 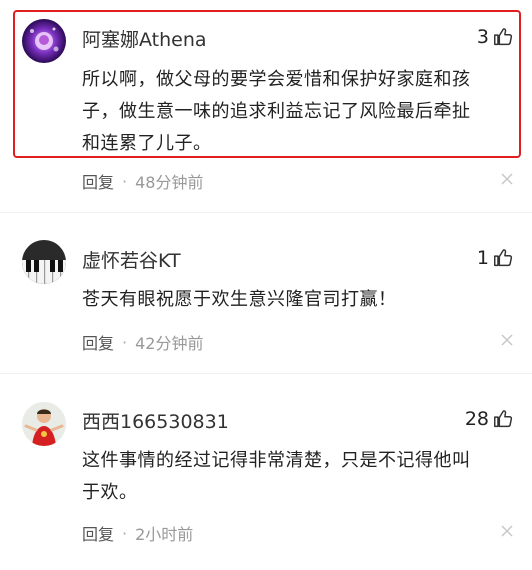 What do you see at coordinates (292, 477) in the screenshot?
I see `comment-text: 这件事情的经过记得非常清楚，只是不记得他叫 于欢。` at bounding box center [292, 477].